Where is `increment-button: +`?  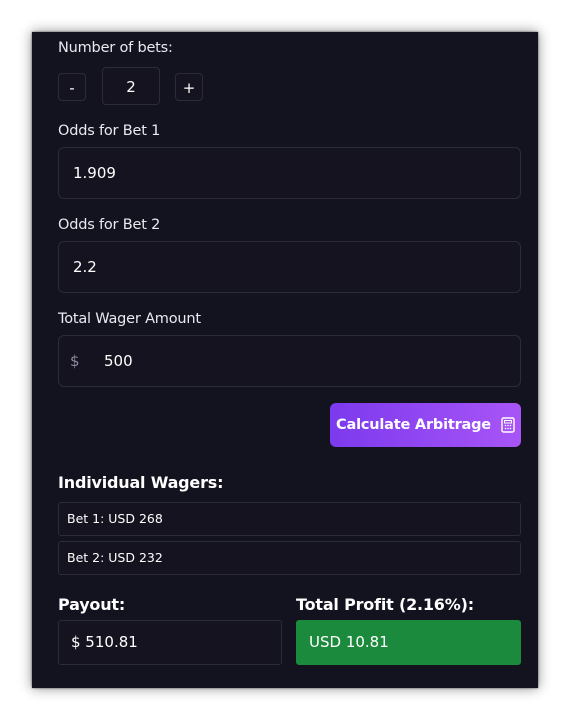 increment-button: + is located at coordinates (189, 87).